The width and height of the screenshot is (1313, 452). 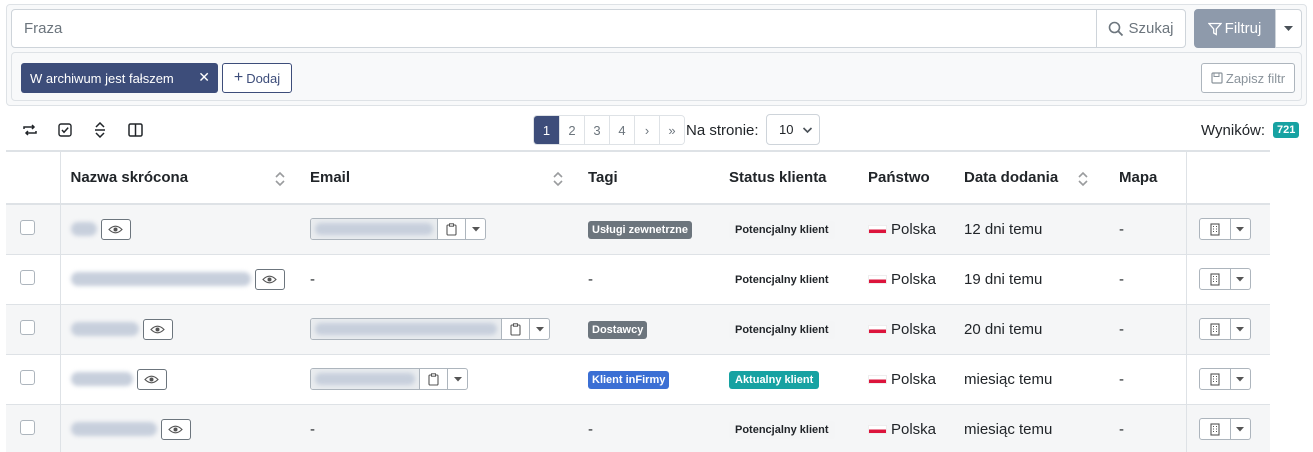 What do you see at coordinates (1288, 28) in the screenshot?
I see `filter-dropdown-toggle` at bounding box center [1288, 28].